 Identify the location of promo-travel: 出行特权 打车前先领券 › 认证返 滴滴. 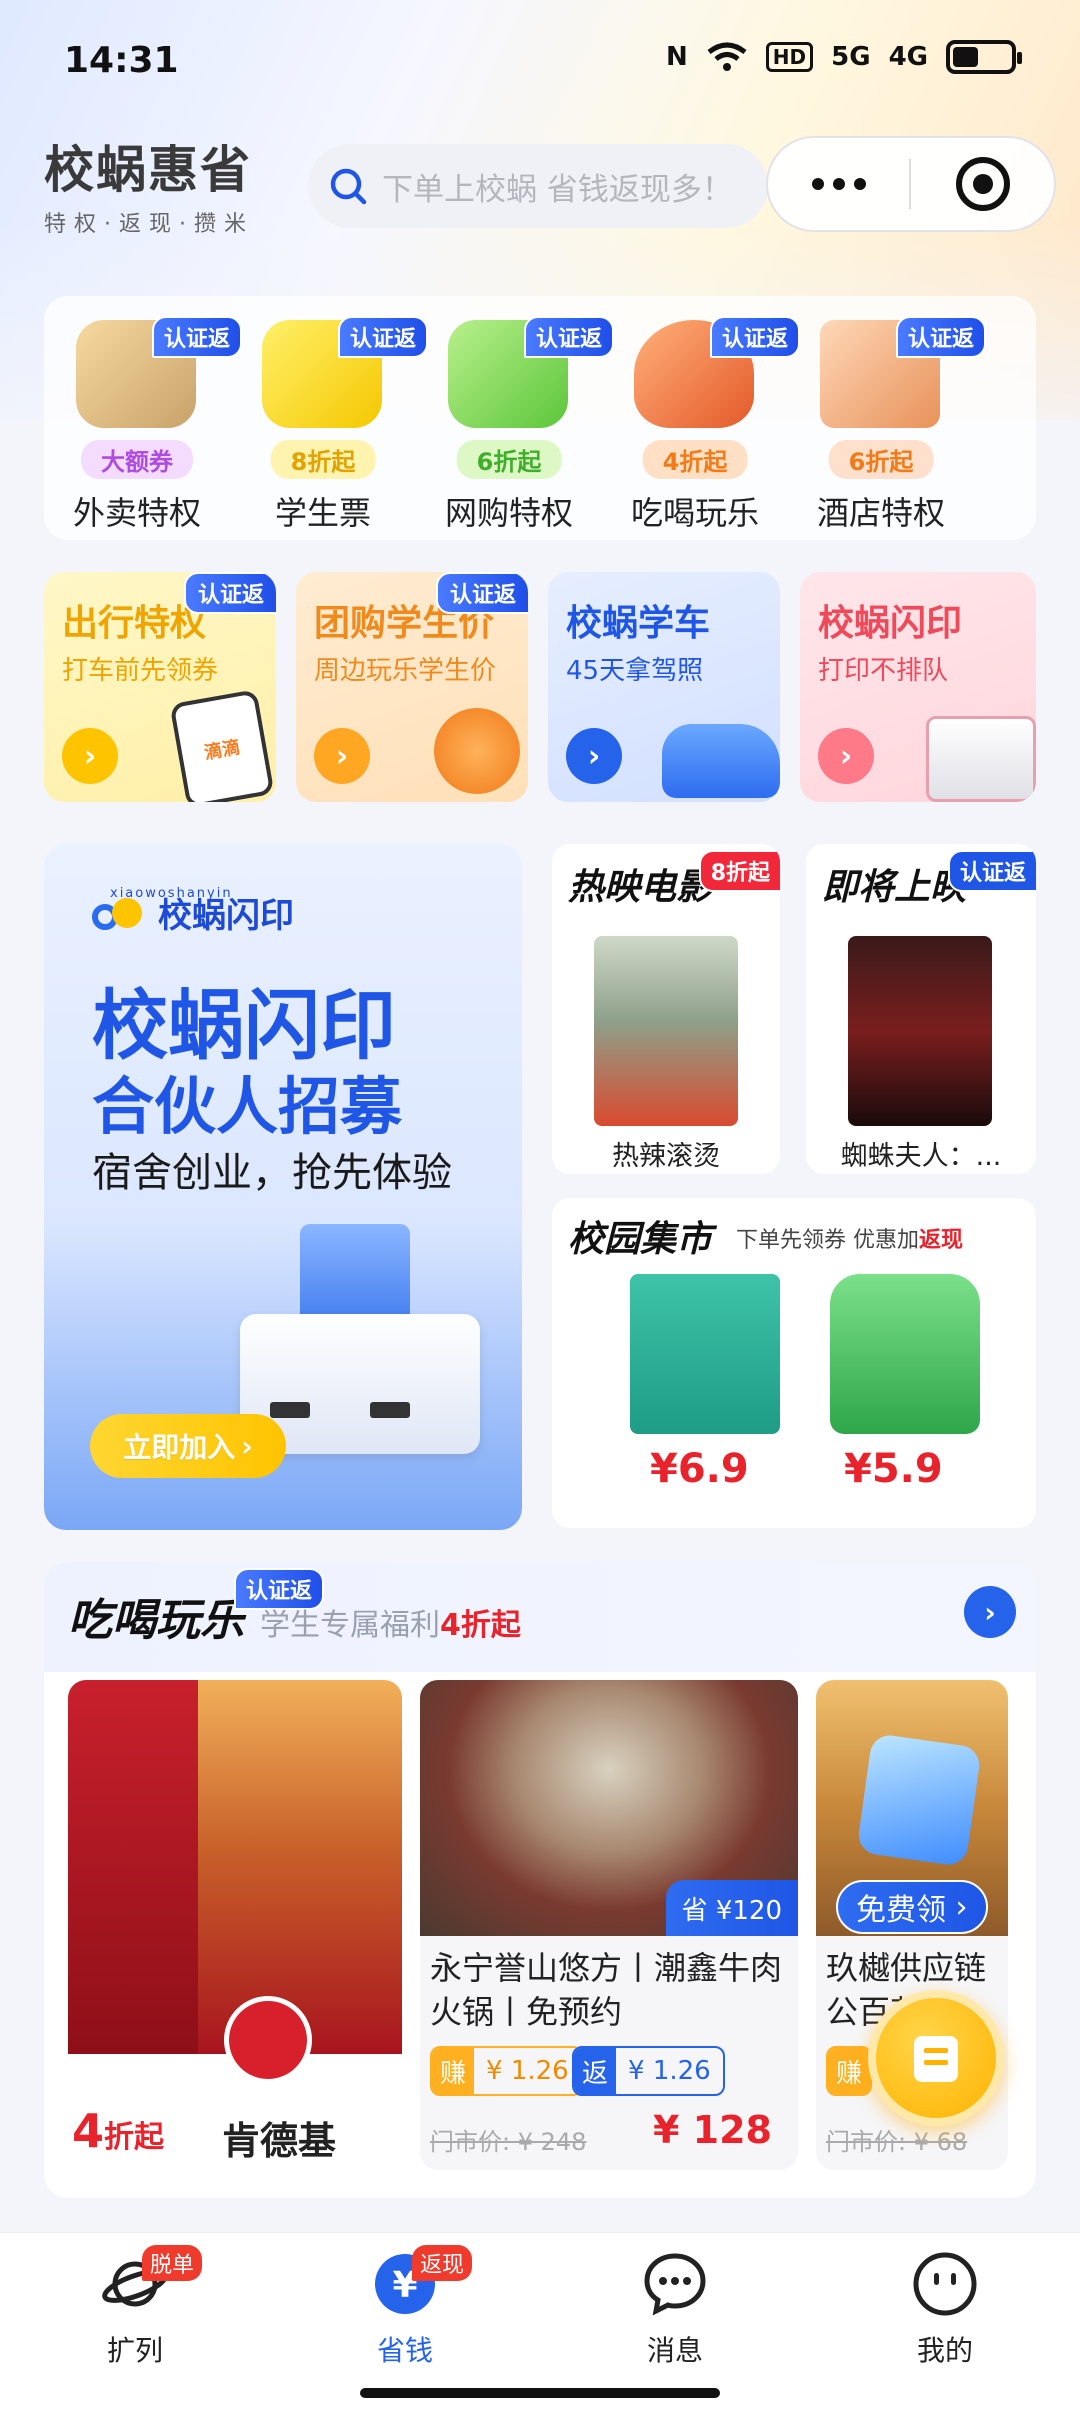
(160, 687).